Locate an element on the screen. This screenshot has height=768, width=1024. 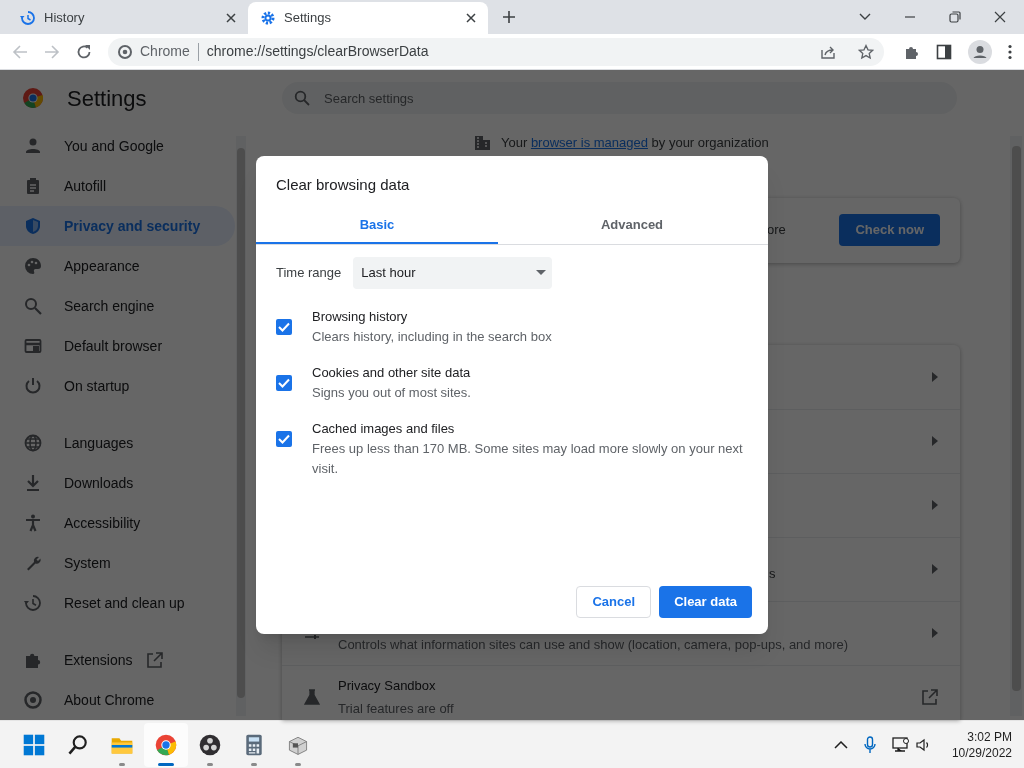
browser-window-icon is located at coordinates (33, 346).